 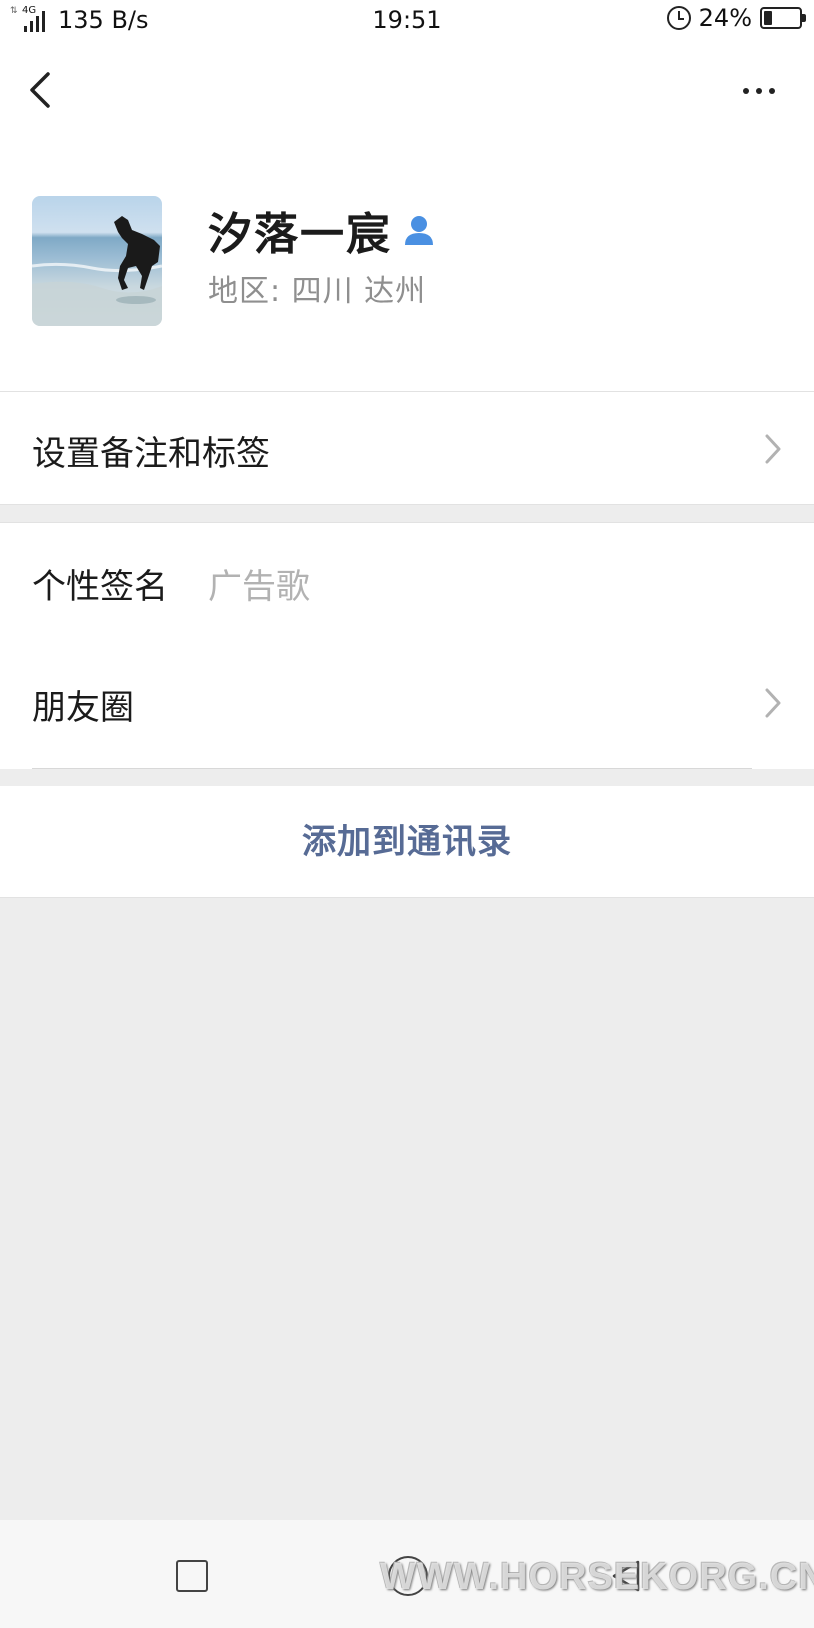 I want to click on battery-icon, so click(x=783, y=18).